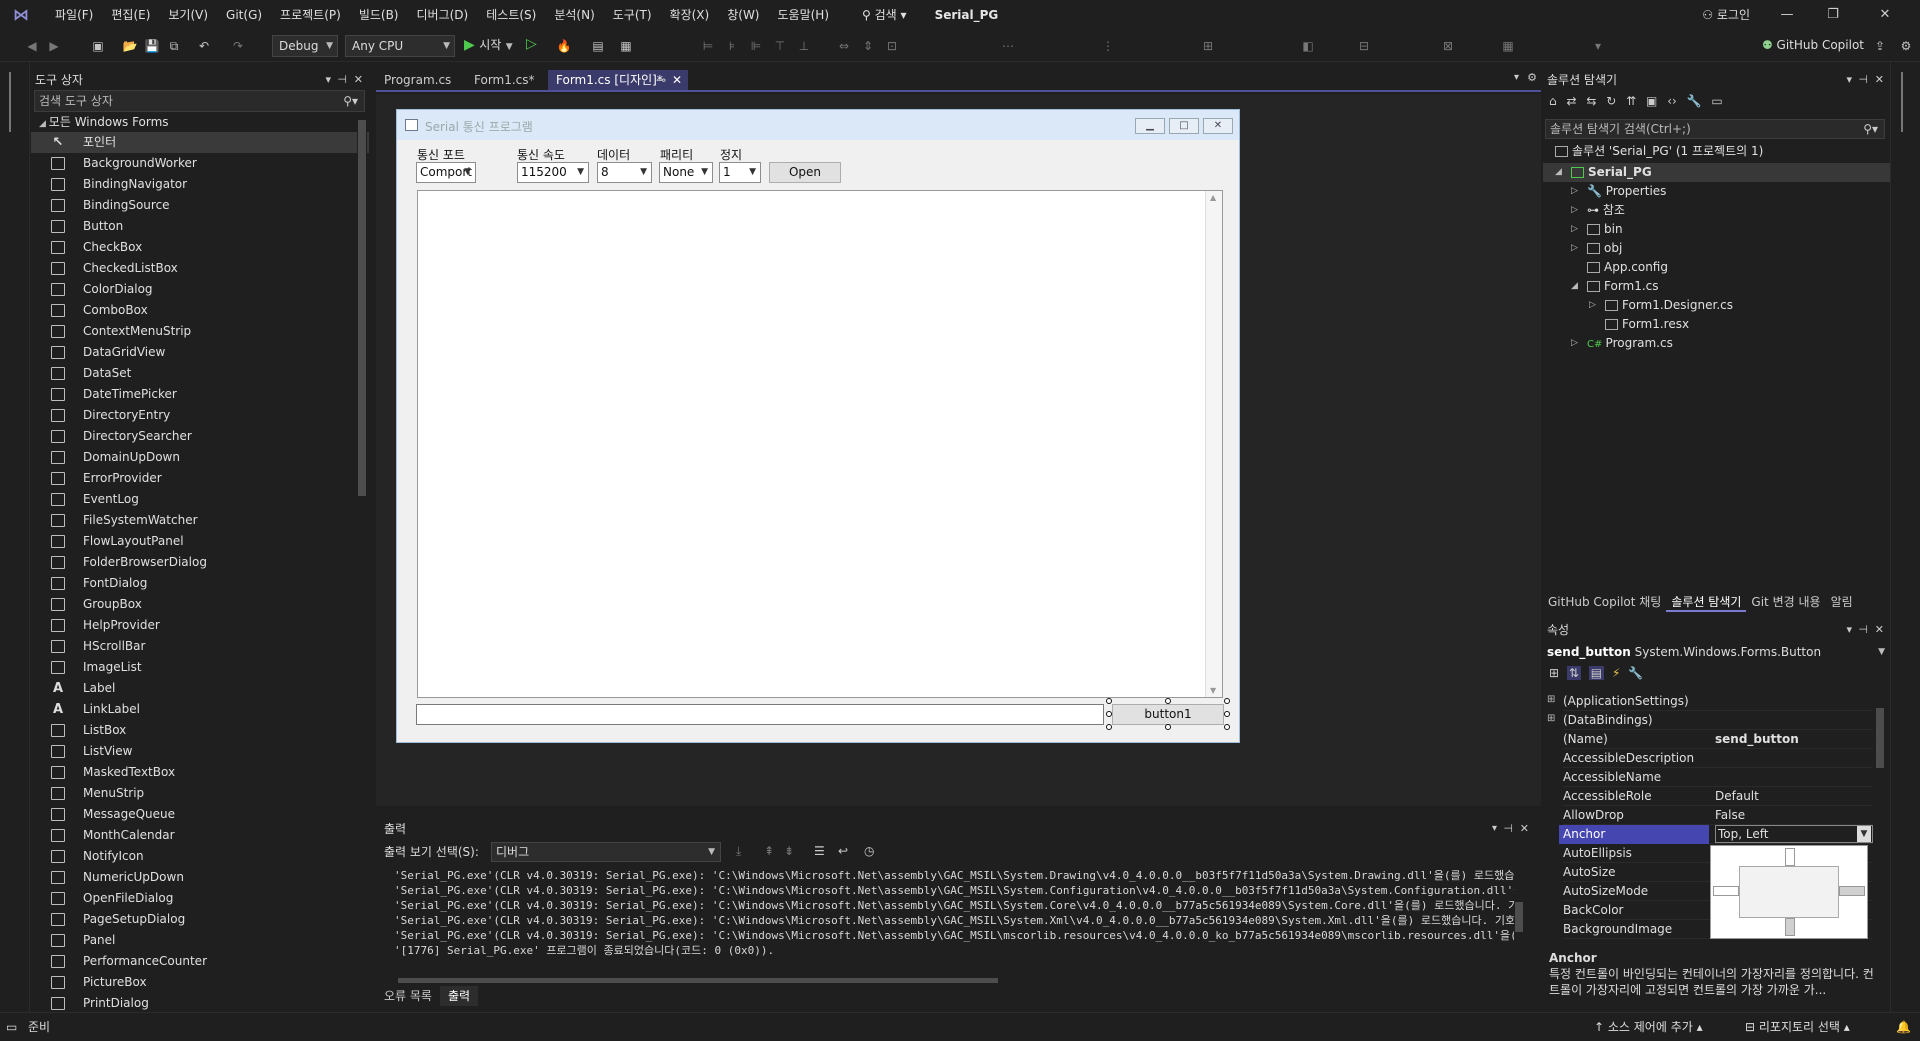 This screenshot has width=1920, height=1041. I want to click on find-message-icon: ⤓, so click(738, 851).